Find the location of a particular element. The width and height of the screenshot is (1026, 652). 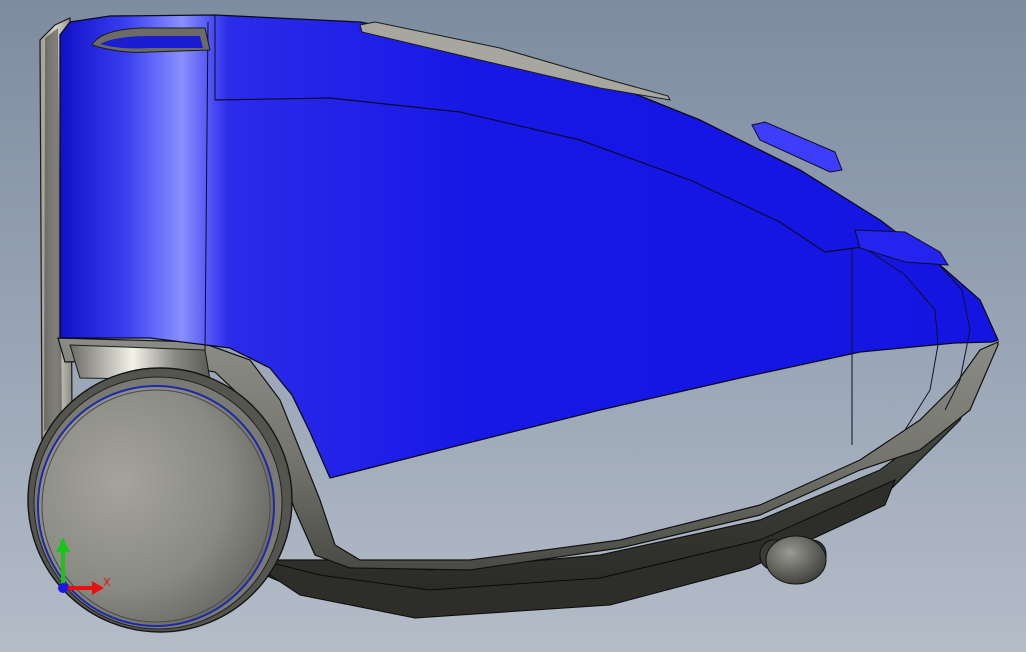

triad-origin is located at coordinates (63, 588).